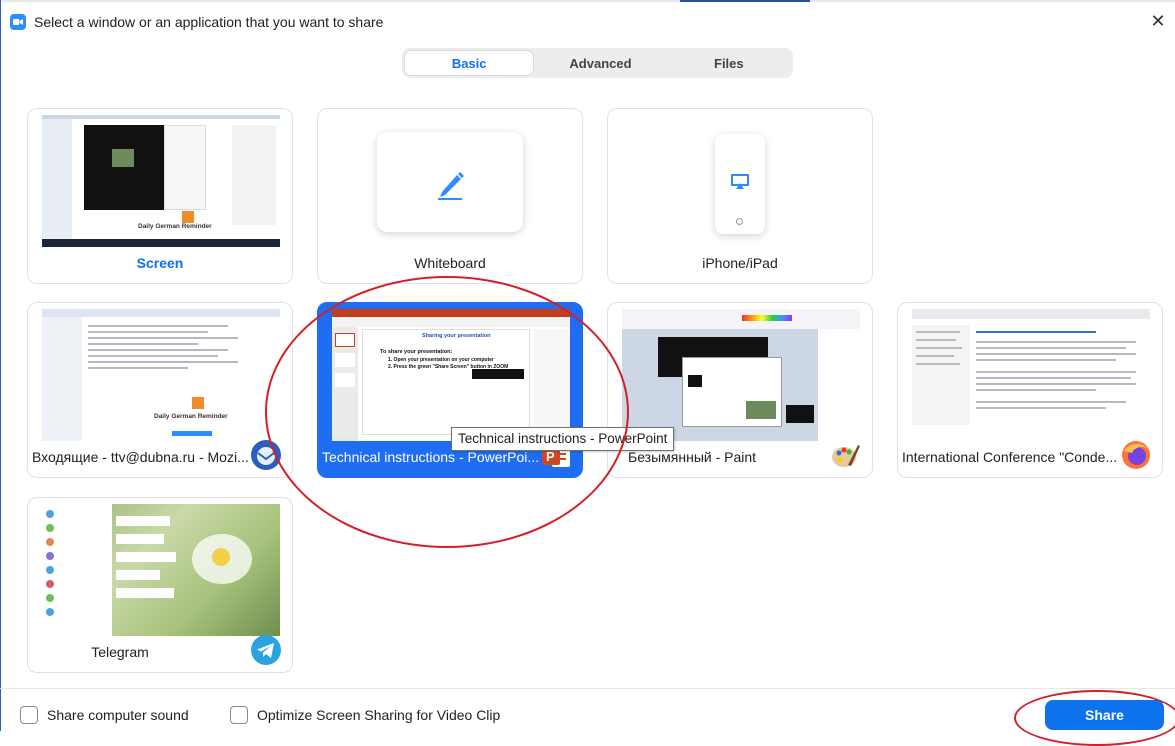 The height and width of the screenshot is (746, 1175). What do you see at coordinates (451, 186) in the screenshot?
I see `pen-icon` at bounding box center [451, 186].